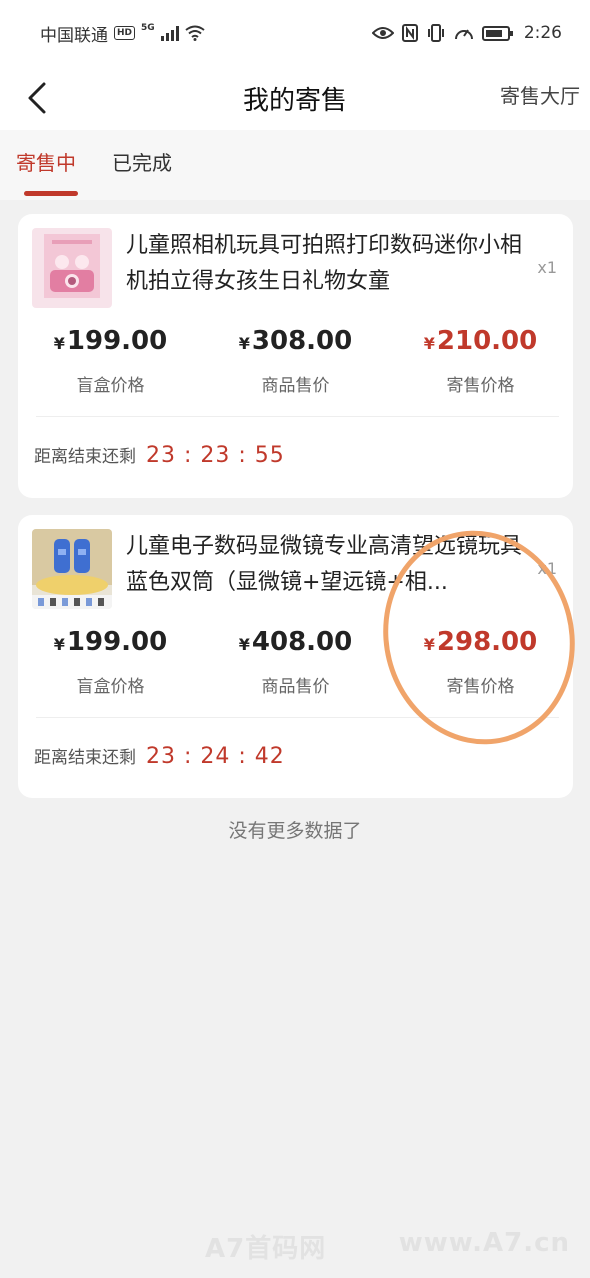 This screenshot has width=590, height=1278. What do you see at coordinates (195, 33) in the screenshot?
I see `wifi-icon` at bounding box center [195, 33].